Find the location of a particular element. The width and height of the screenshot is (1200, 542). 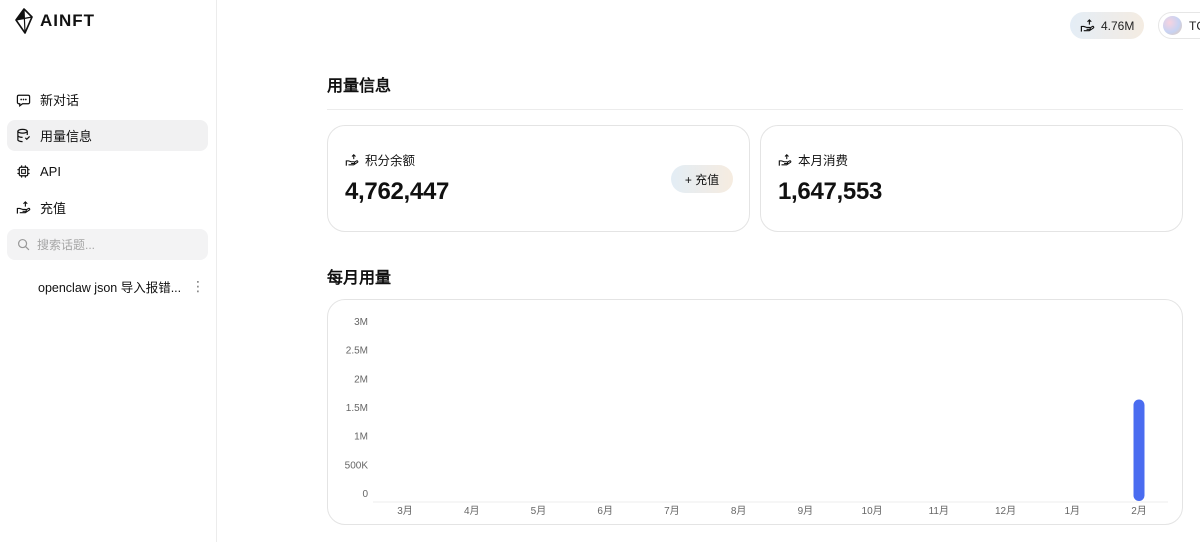

card-label: 本月消费 is located at coordinates (823, 161).